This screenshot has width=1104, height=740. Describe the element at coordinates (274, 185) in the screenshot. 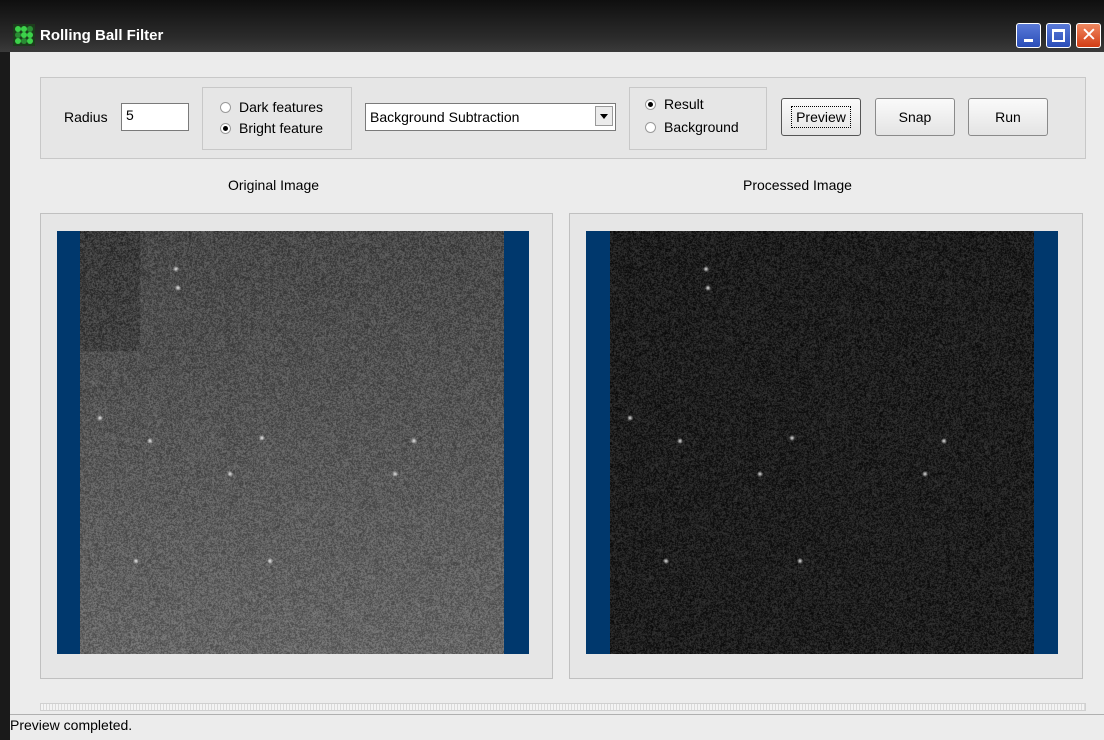

I see `original-image-title: Original Image` at that location.